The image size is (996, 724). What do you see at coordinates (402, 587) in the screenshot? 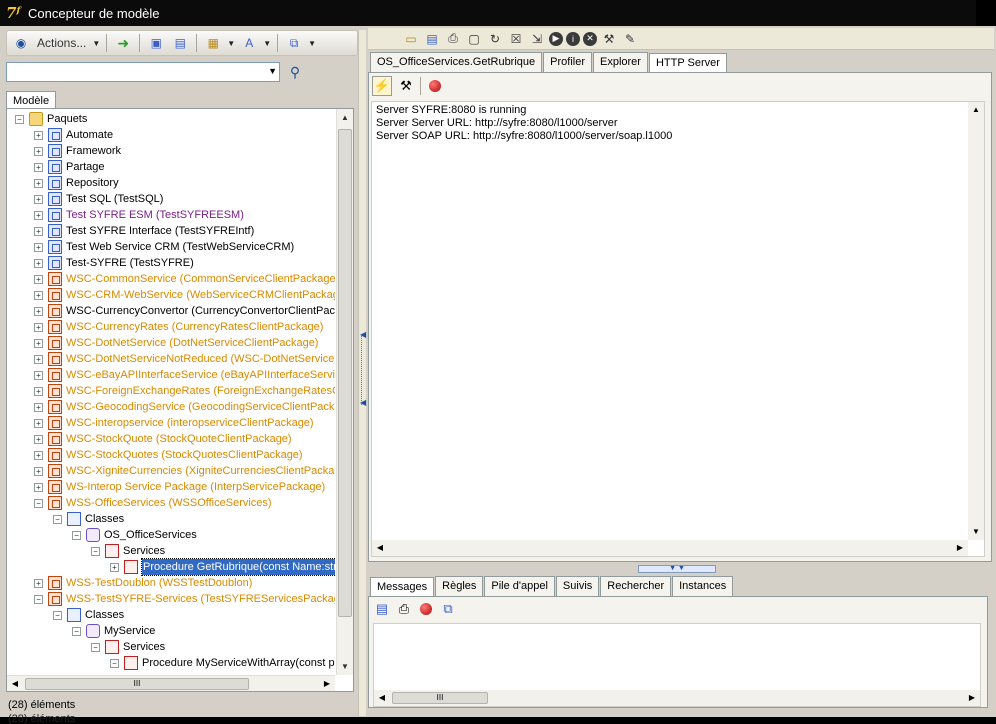
I see `tab-msg-0: Messages` at bounding box center [402, 587].